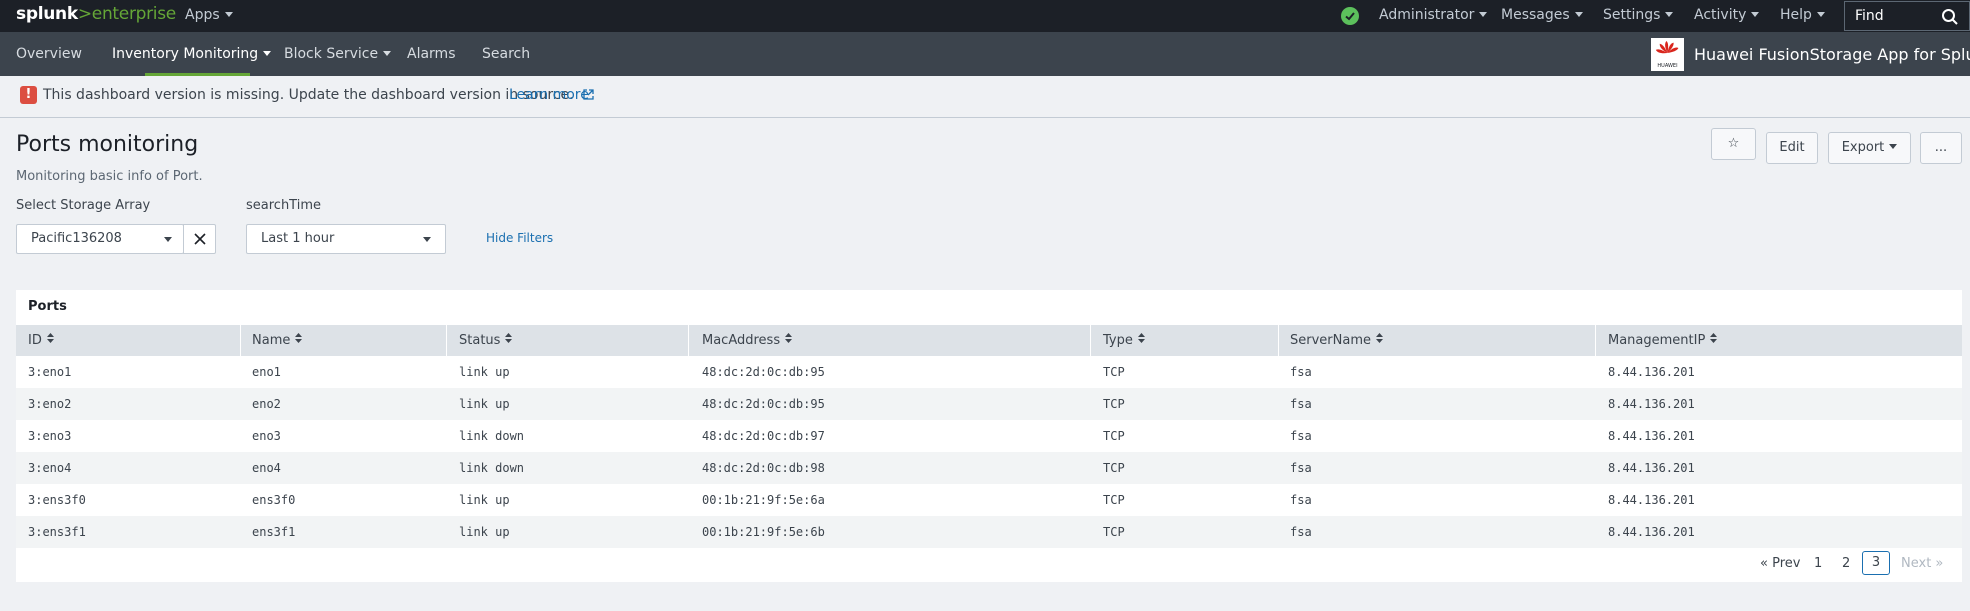 Image resolution: width=1970 pixels, height=611 pixels. Describe the element at coordinates (109, 176) in the screenshot. I see `page-description: Monitoring basic info of Port.` at that location.